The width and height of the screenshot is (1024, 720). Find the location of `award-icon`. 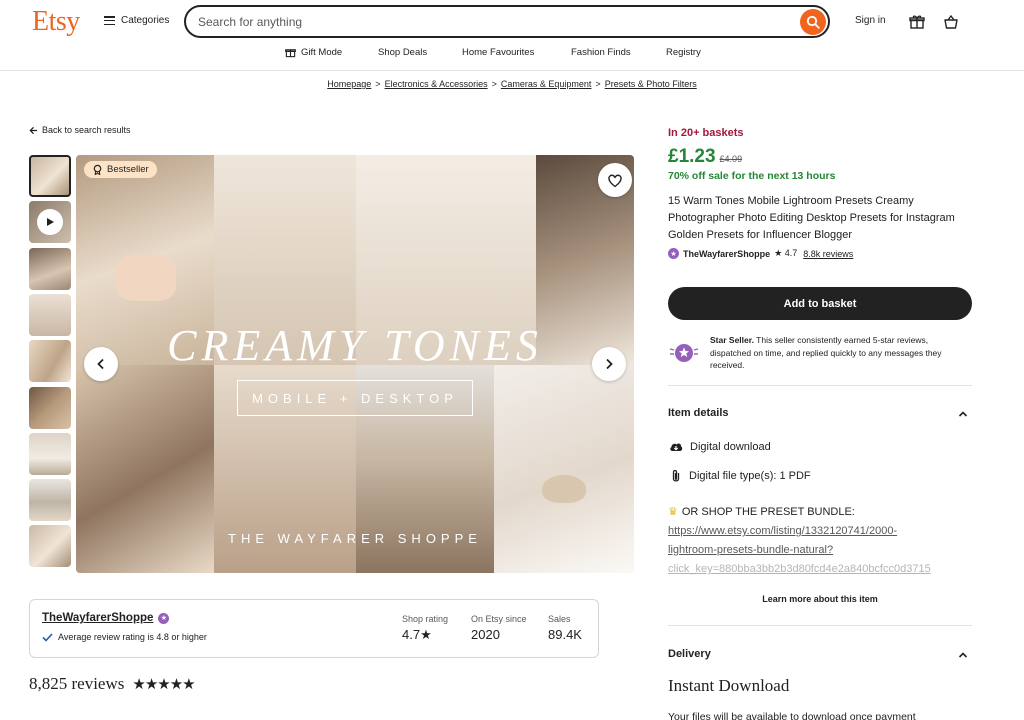

award-icon is located at coordinates (97, 169).